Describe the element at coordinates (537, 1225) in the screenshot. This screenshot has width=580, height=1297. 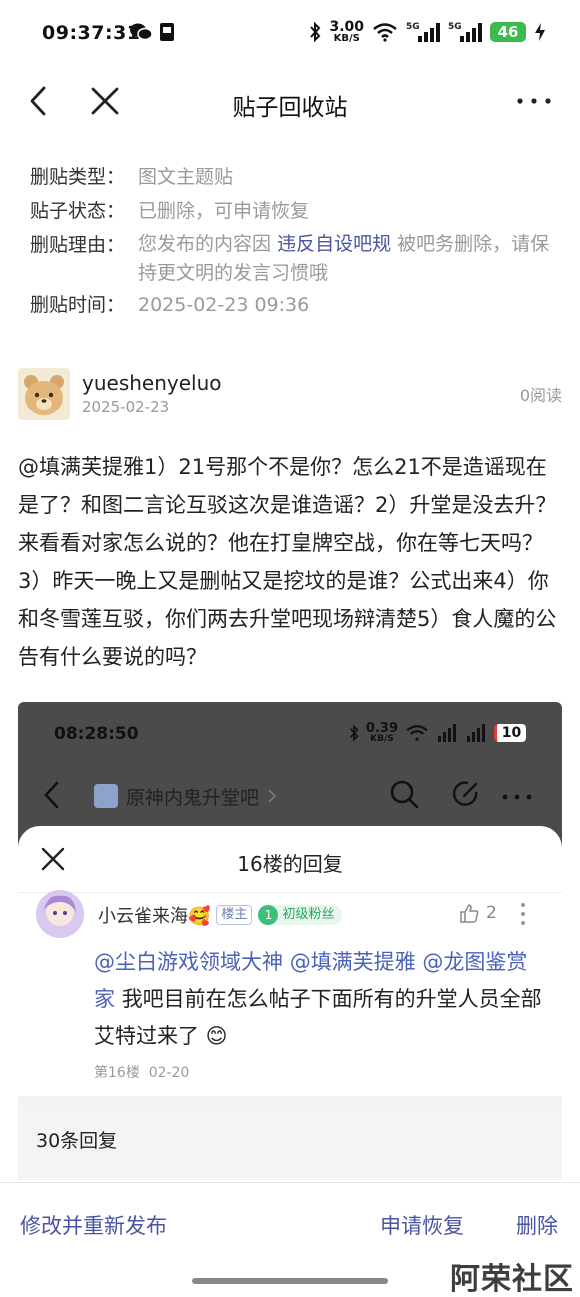
I see `delete-button: 删除` at that location.